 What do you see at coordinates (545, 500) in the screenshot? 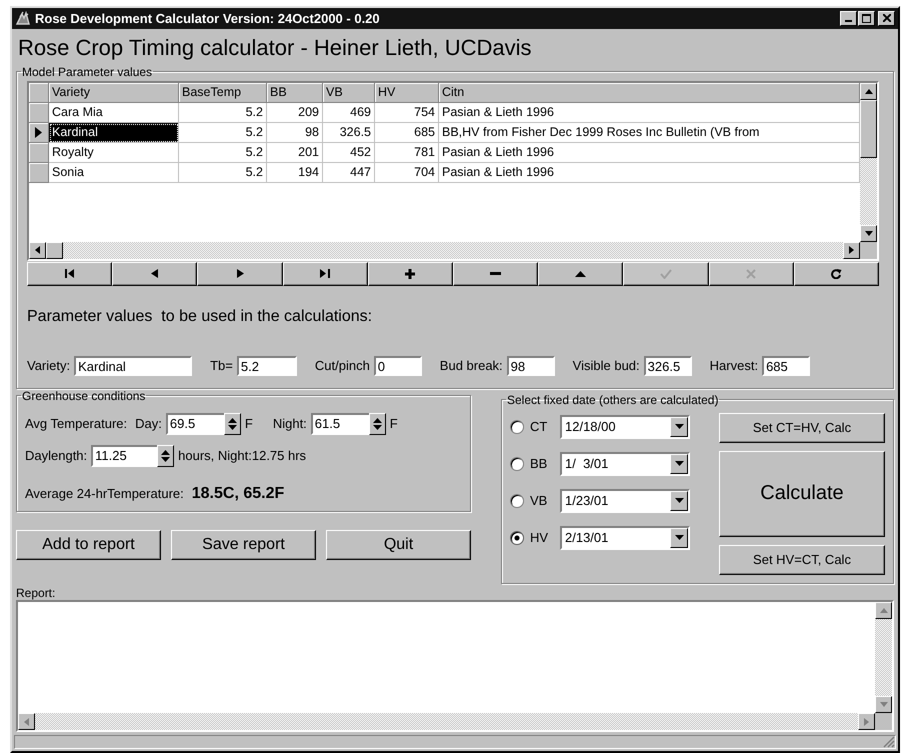
I see `radio-label: VB` at bounding box center [545, 500].